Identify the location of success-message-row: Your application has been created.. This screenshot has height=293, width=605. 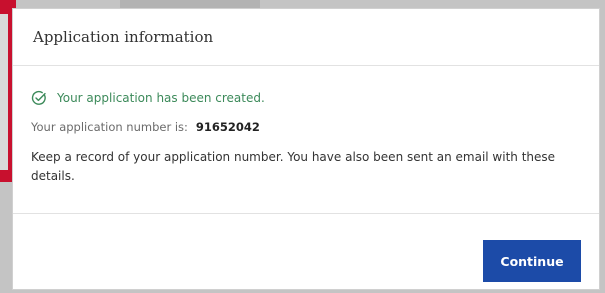
(306, 98).